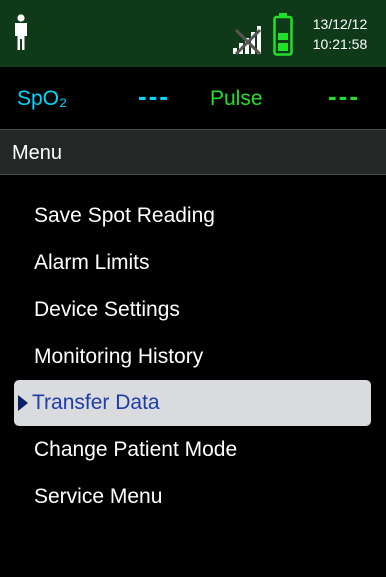 The height and width of the screenshot is (577, 386). I want to click on menu-item-label: Service Menu, so click(98, 496).